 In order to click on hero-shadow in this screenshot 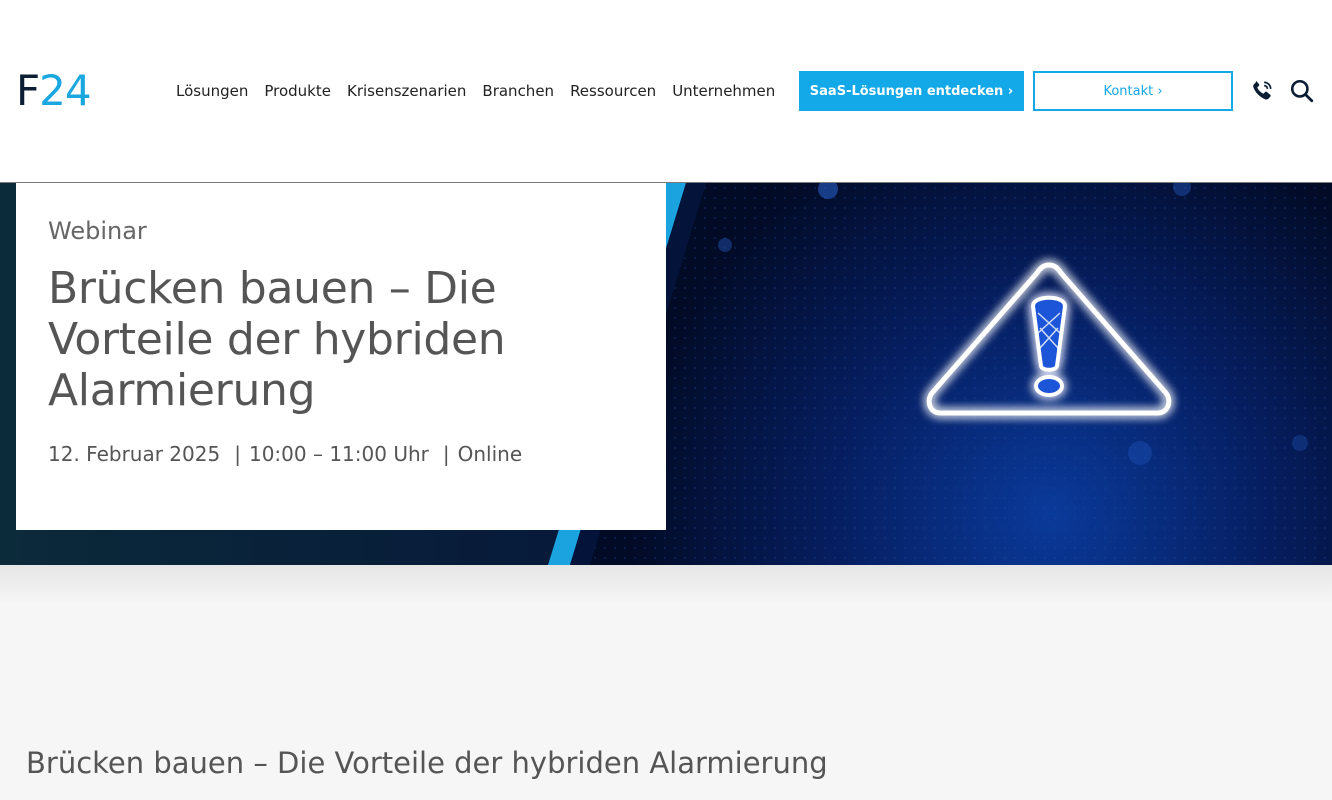, I will do `click(666, 585)`.